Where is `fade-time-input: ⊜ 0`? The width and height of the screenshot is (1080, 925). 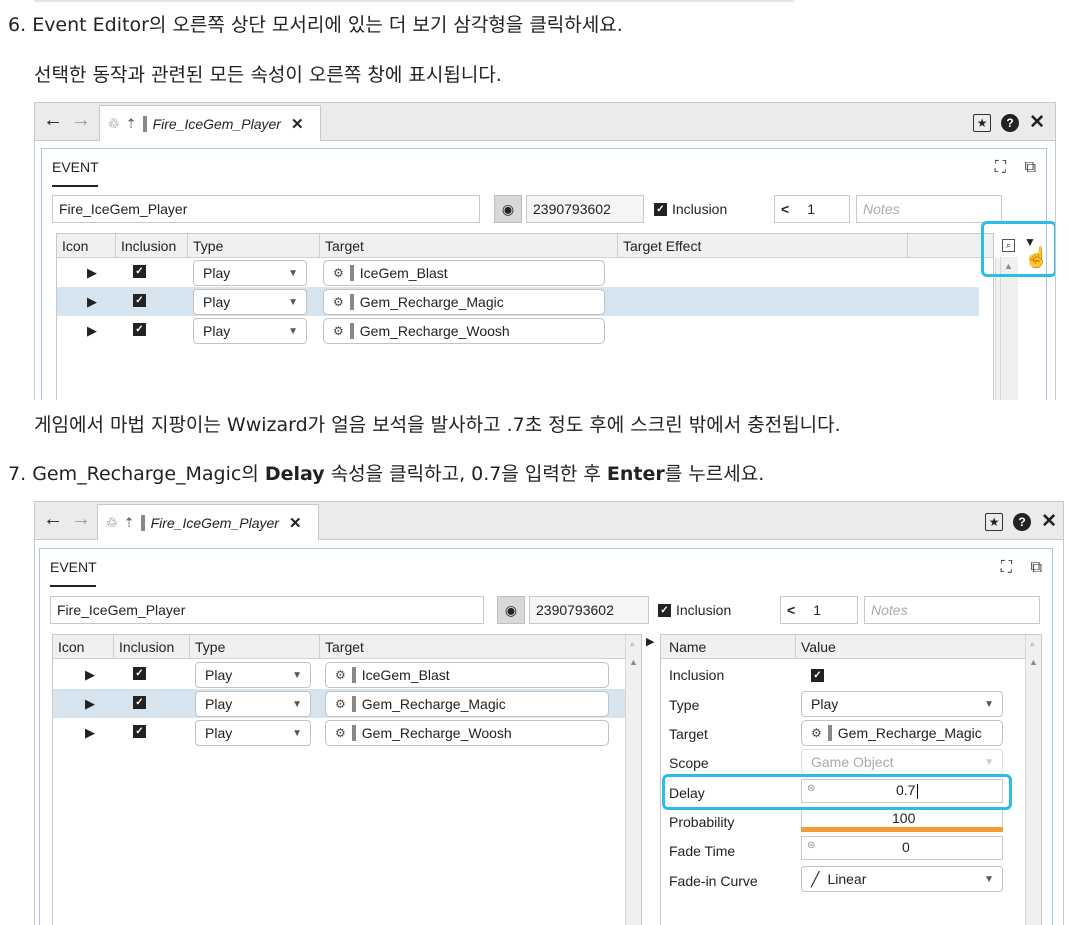 fade-time-input: ⊜ 0 is located at coordinates (902, 848).